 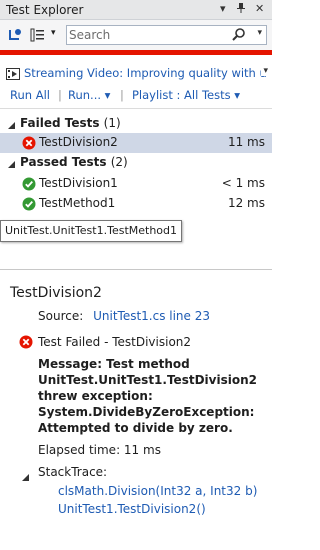 I want to click on title-bar: Test Explorer ▾ ✕, so click(x=136, y=10).